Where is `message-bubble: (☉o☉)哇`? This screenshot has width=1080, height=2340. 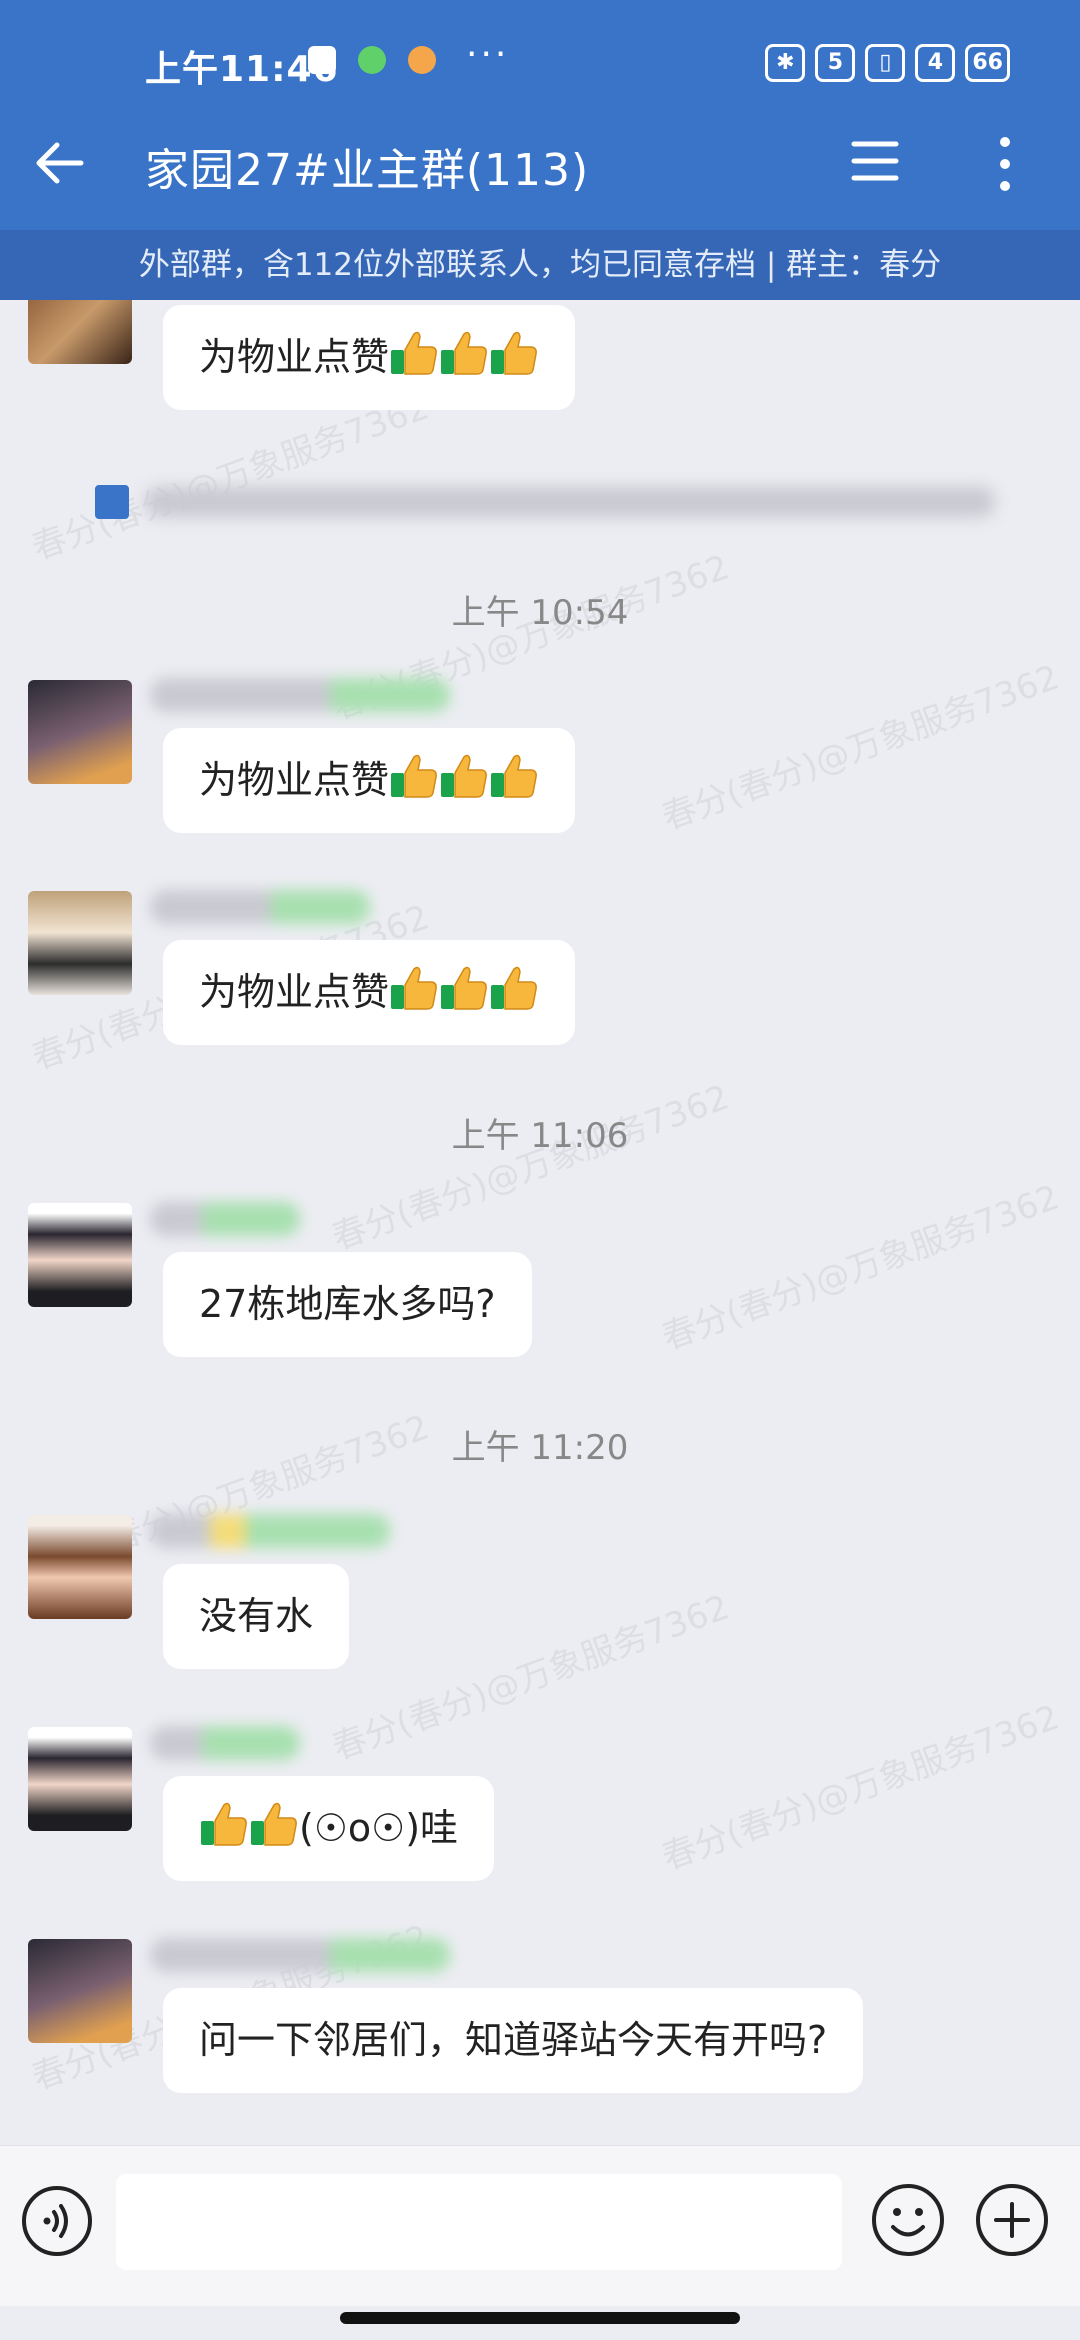
message-bubble: (☉o☉)哇 is located at coordinates (329, 1828).